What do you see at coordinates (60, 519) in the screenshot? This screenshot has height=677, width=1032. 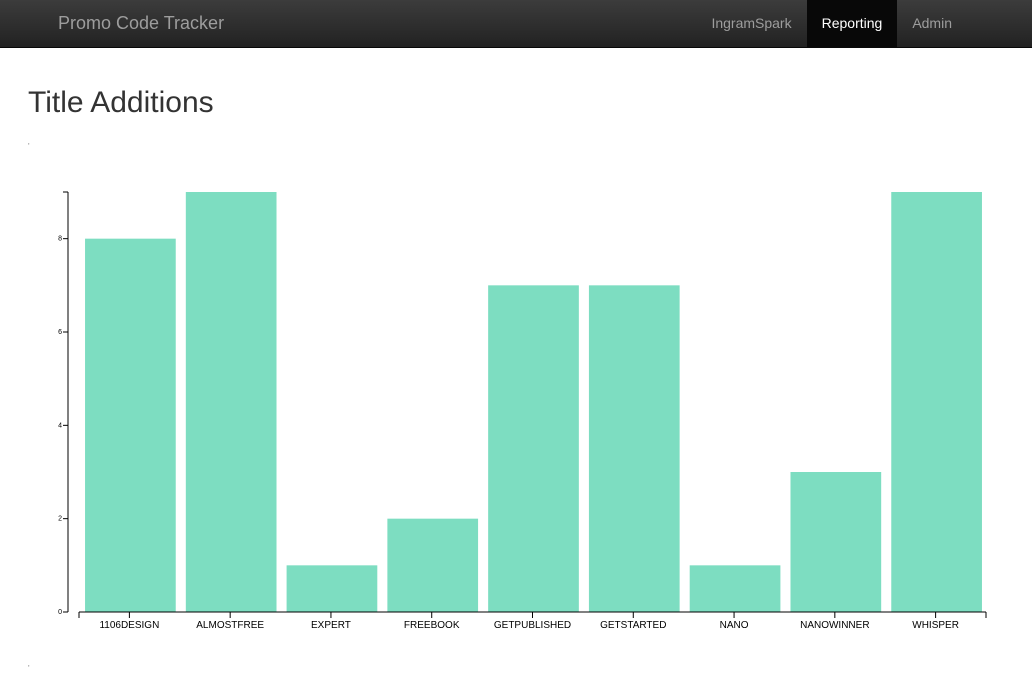 I see `y-tick-label: 2` at bounding box center [60, 519].